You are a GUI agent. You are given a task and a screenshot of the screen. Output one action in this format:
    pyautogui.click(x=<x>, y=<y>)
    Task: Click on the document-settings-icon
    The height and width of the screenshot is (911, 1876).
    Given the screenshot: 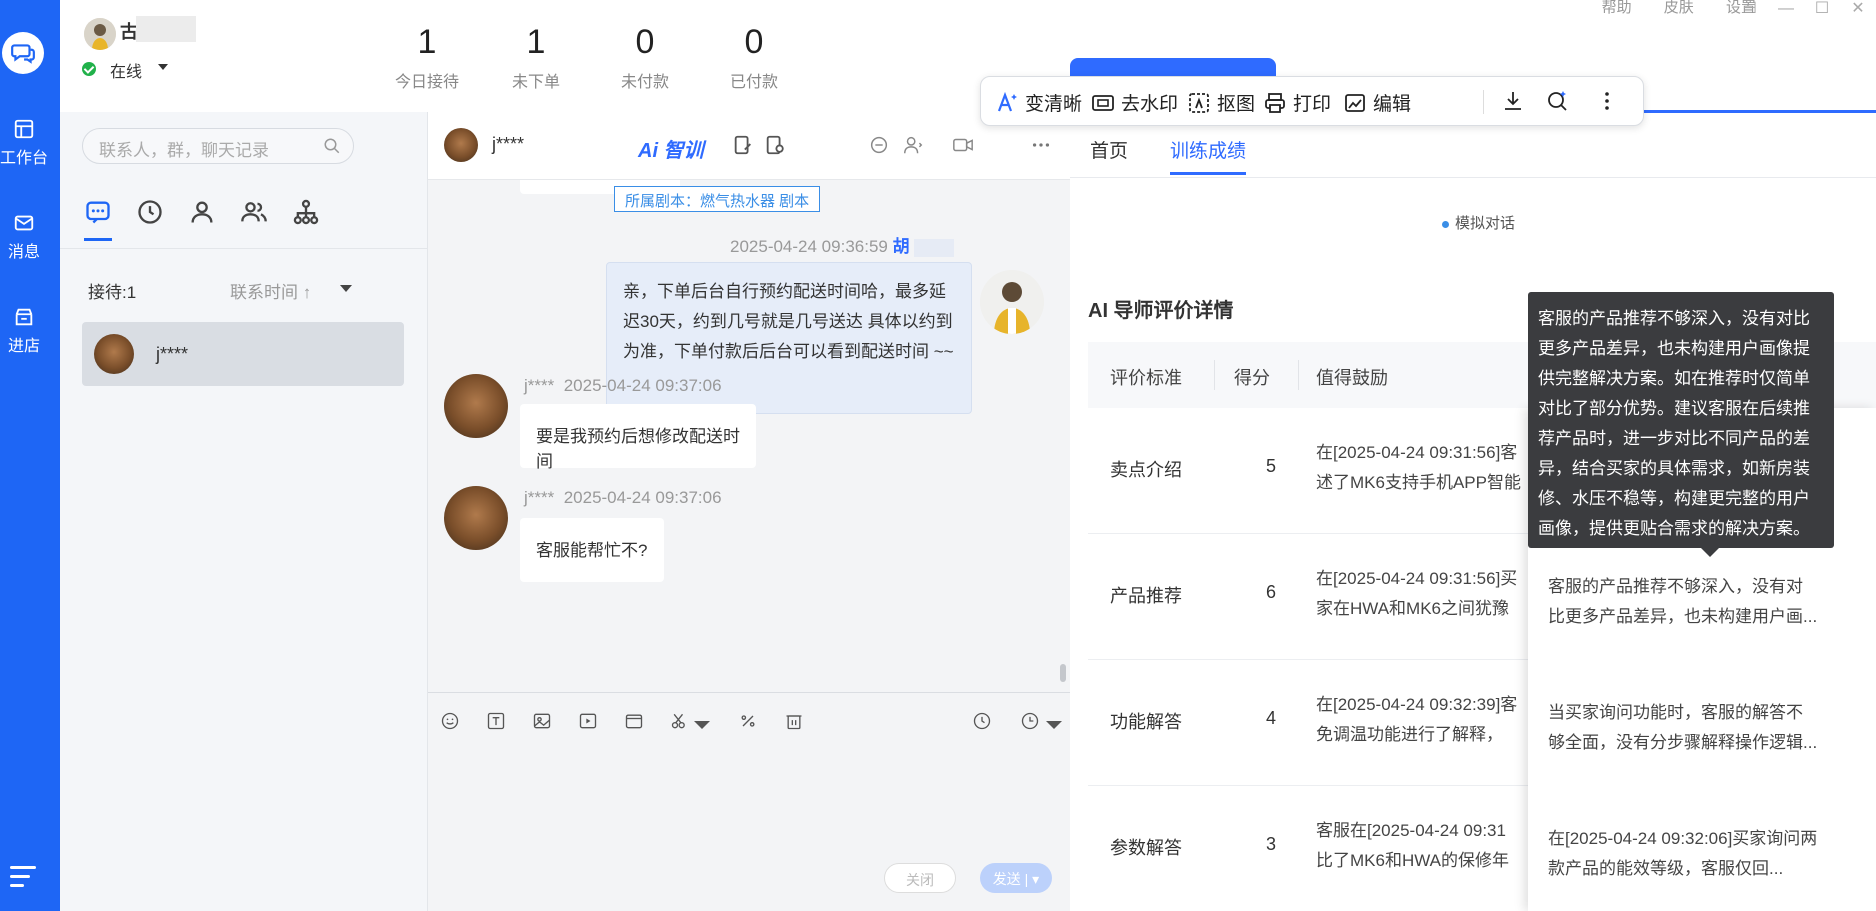 What is the action you would take?
    pyautogui.click(x=775, y=145)
    